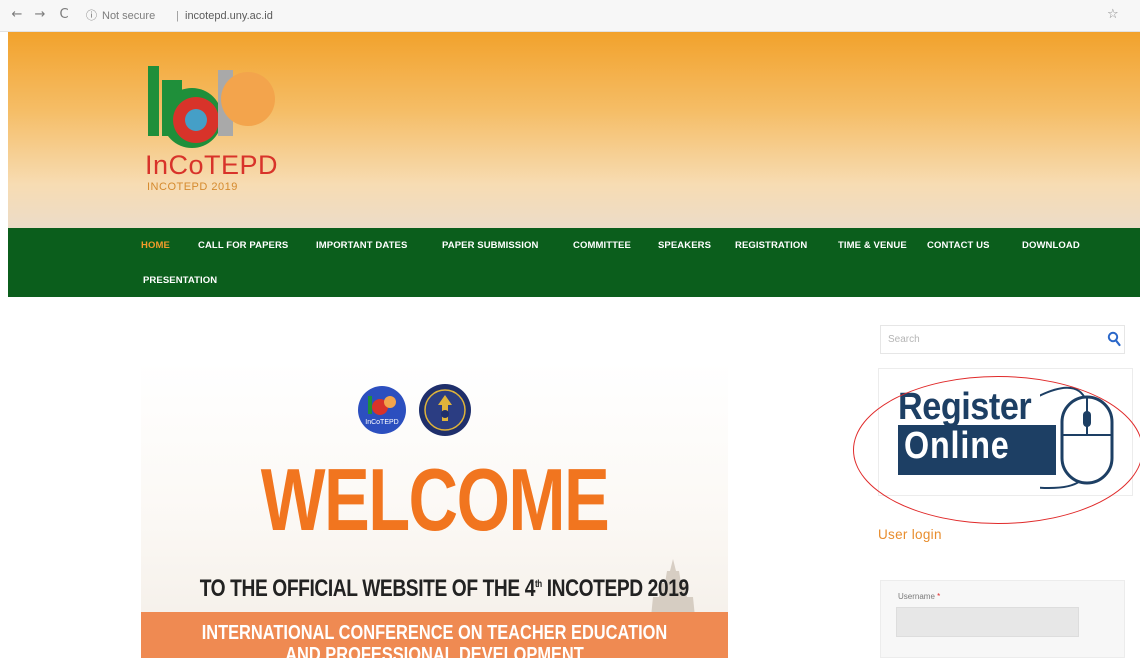 Image resolution: width=1140 pixels, height=658 pixels. What do you see at coordinates (211, 165) in the screenshot?
I see `logo-title: InCoTEPD` at bounding box center [211, 165].